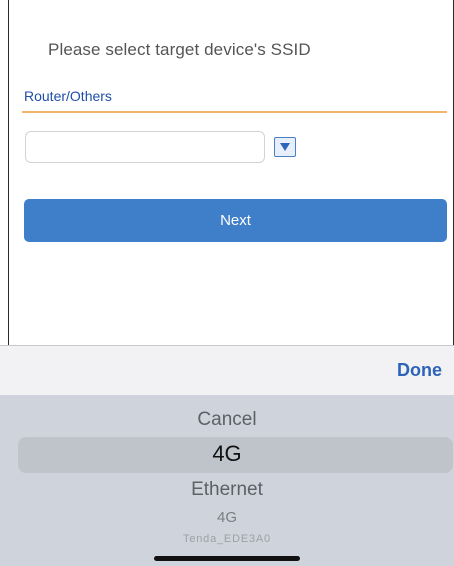 The image size is (454, 566). Describe the element at coordinates (179, 49) in the screenshot. I see `page-title: Please select target device's SSID` at that location.